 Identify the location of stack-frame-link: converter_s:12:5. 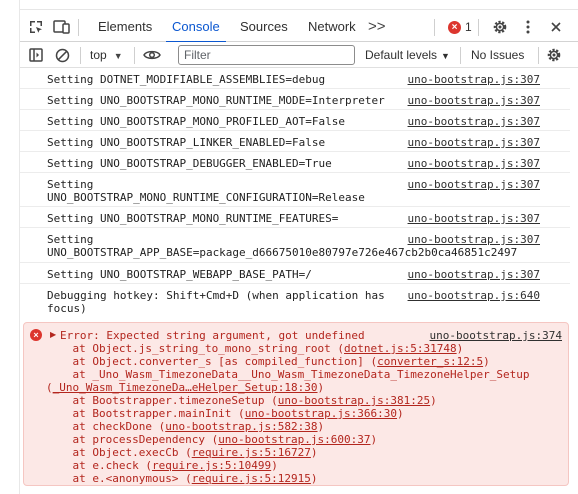
(430, 361).